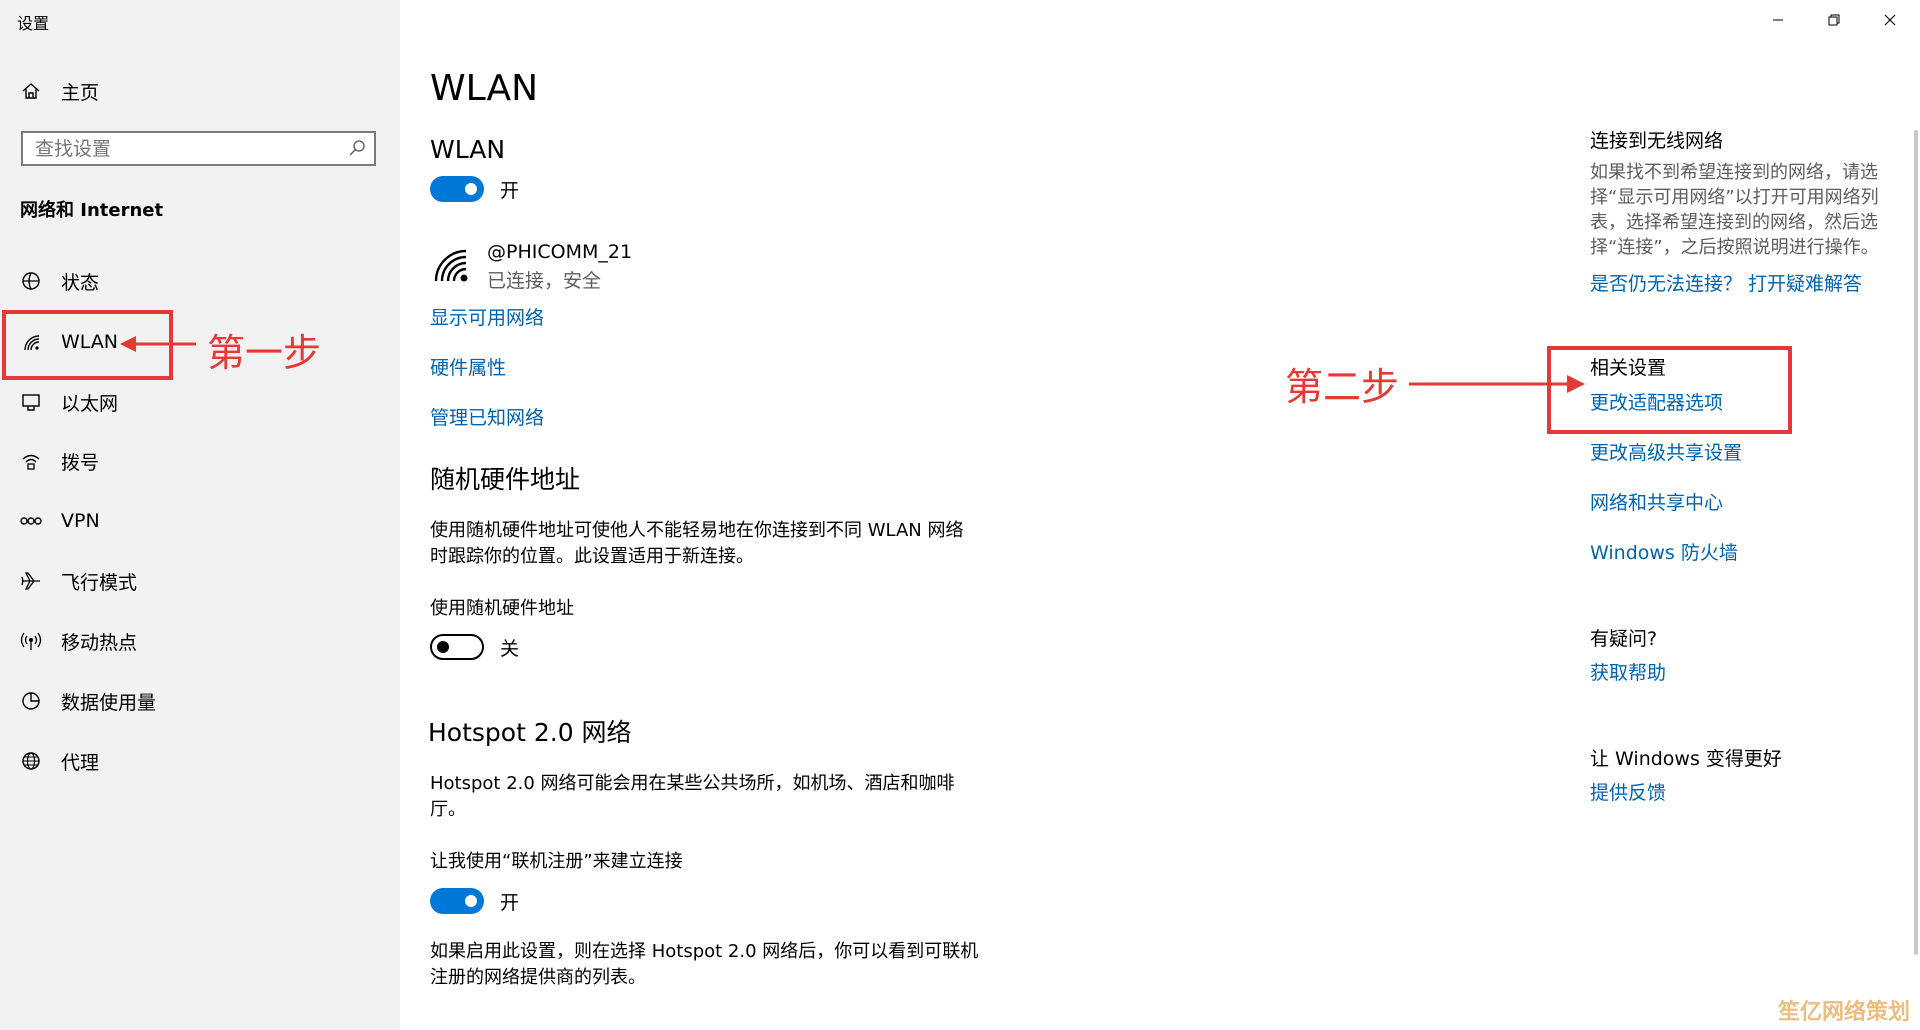  What do you see at coordinates (457, 901) in the screenshot?
I see `hotspot-toggle` at bounding box center [457, 901].